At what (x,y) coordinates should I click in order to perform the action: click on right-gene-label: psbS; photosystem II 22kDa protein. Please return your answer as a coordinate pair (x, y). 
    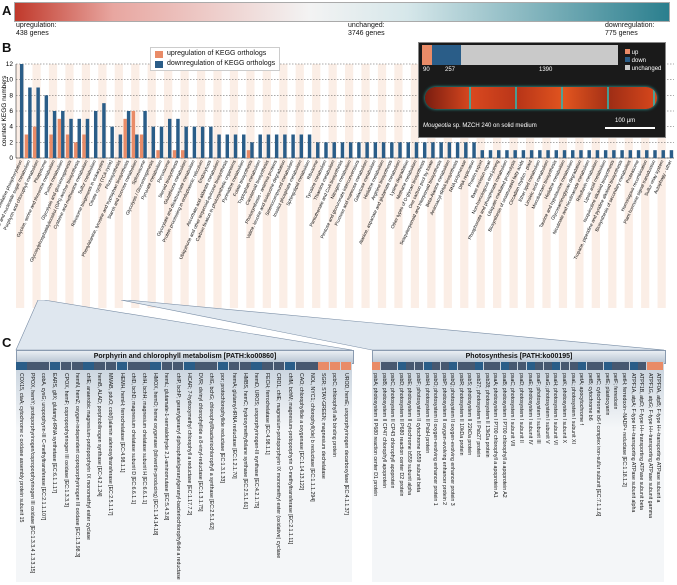
    Looking at the image, I should click on (469, 414).